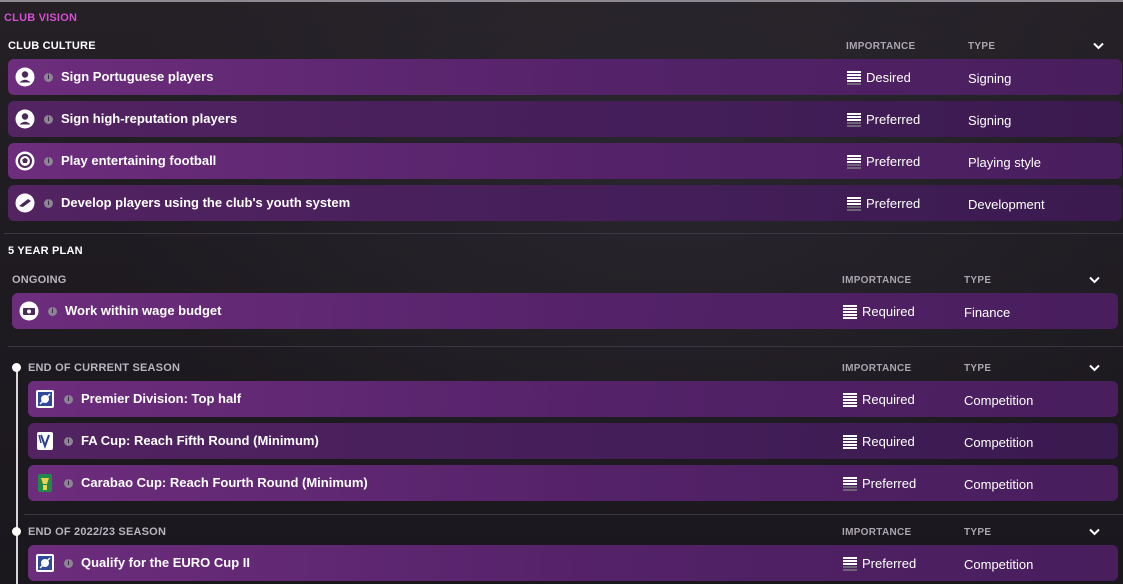 The width and height of the screenshot is (1123, 584). What do you see at coordinates (97, 532) in the screenshot?
I see `season-2022-23-title: END OF 2022/23 SEASON` at bounding box center [97, 532].